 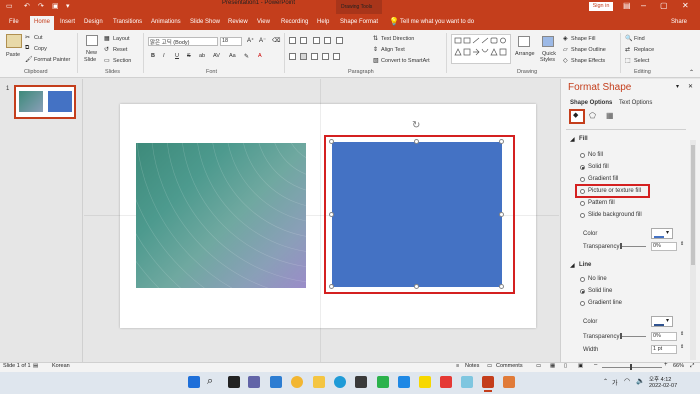 What do you see at coordinates (319, 382) in the screenshot?
I see `file-explorer-icon` at bounding box center [319, 382].